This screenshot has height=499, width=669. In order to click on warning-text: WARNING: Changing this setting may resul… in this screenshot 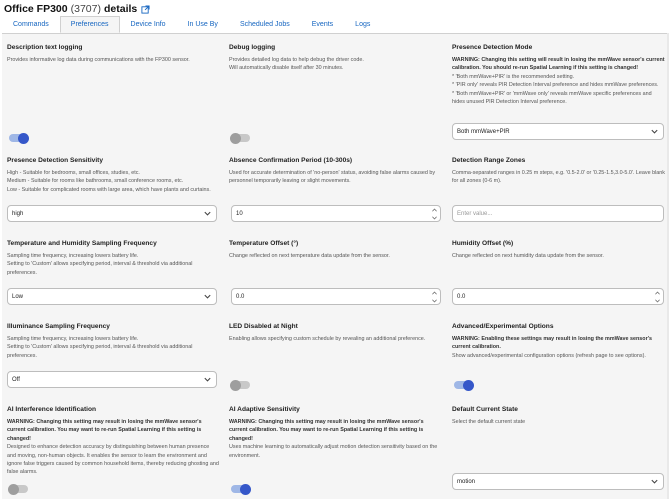, I will do `click(104, 430)`.